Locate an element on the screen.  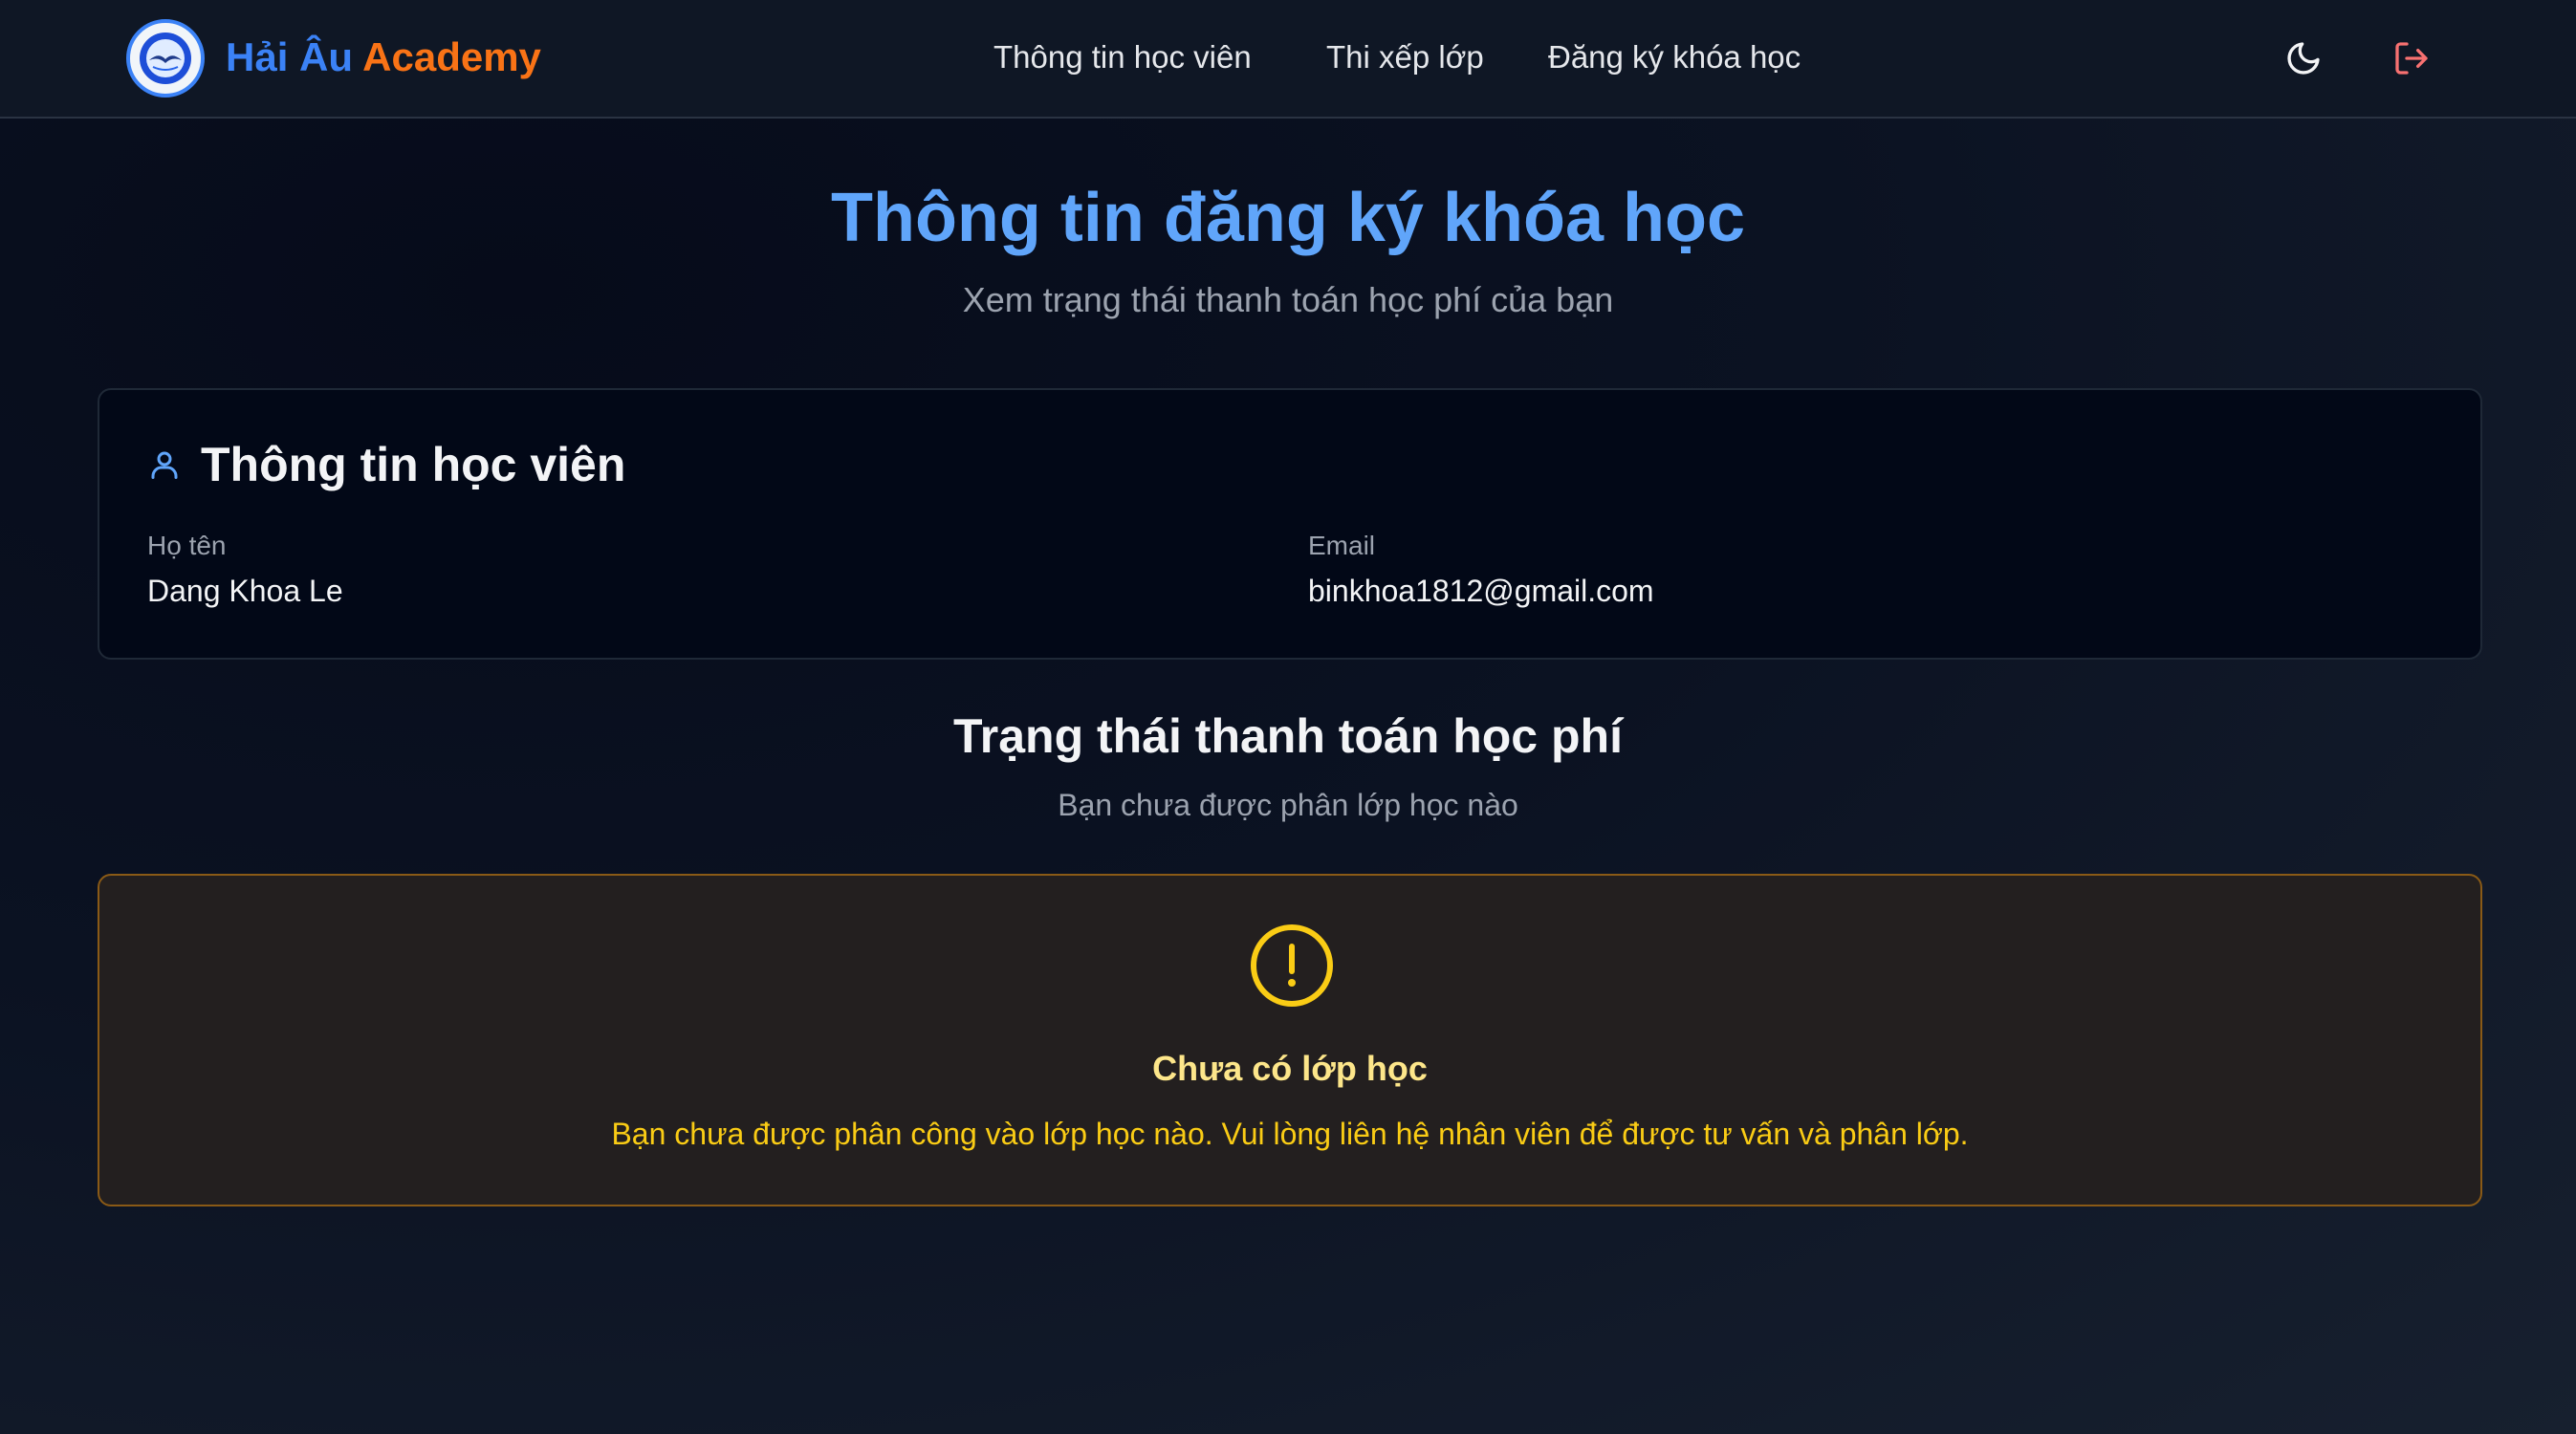
nav-student-info: Thông tin học viên is located at coordinates (1122, 57).